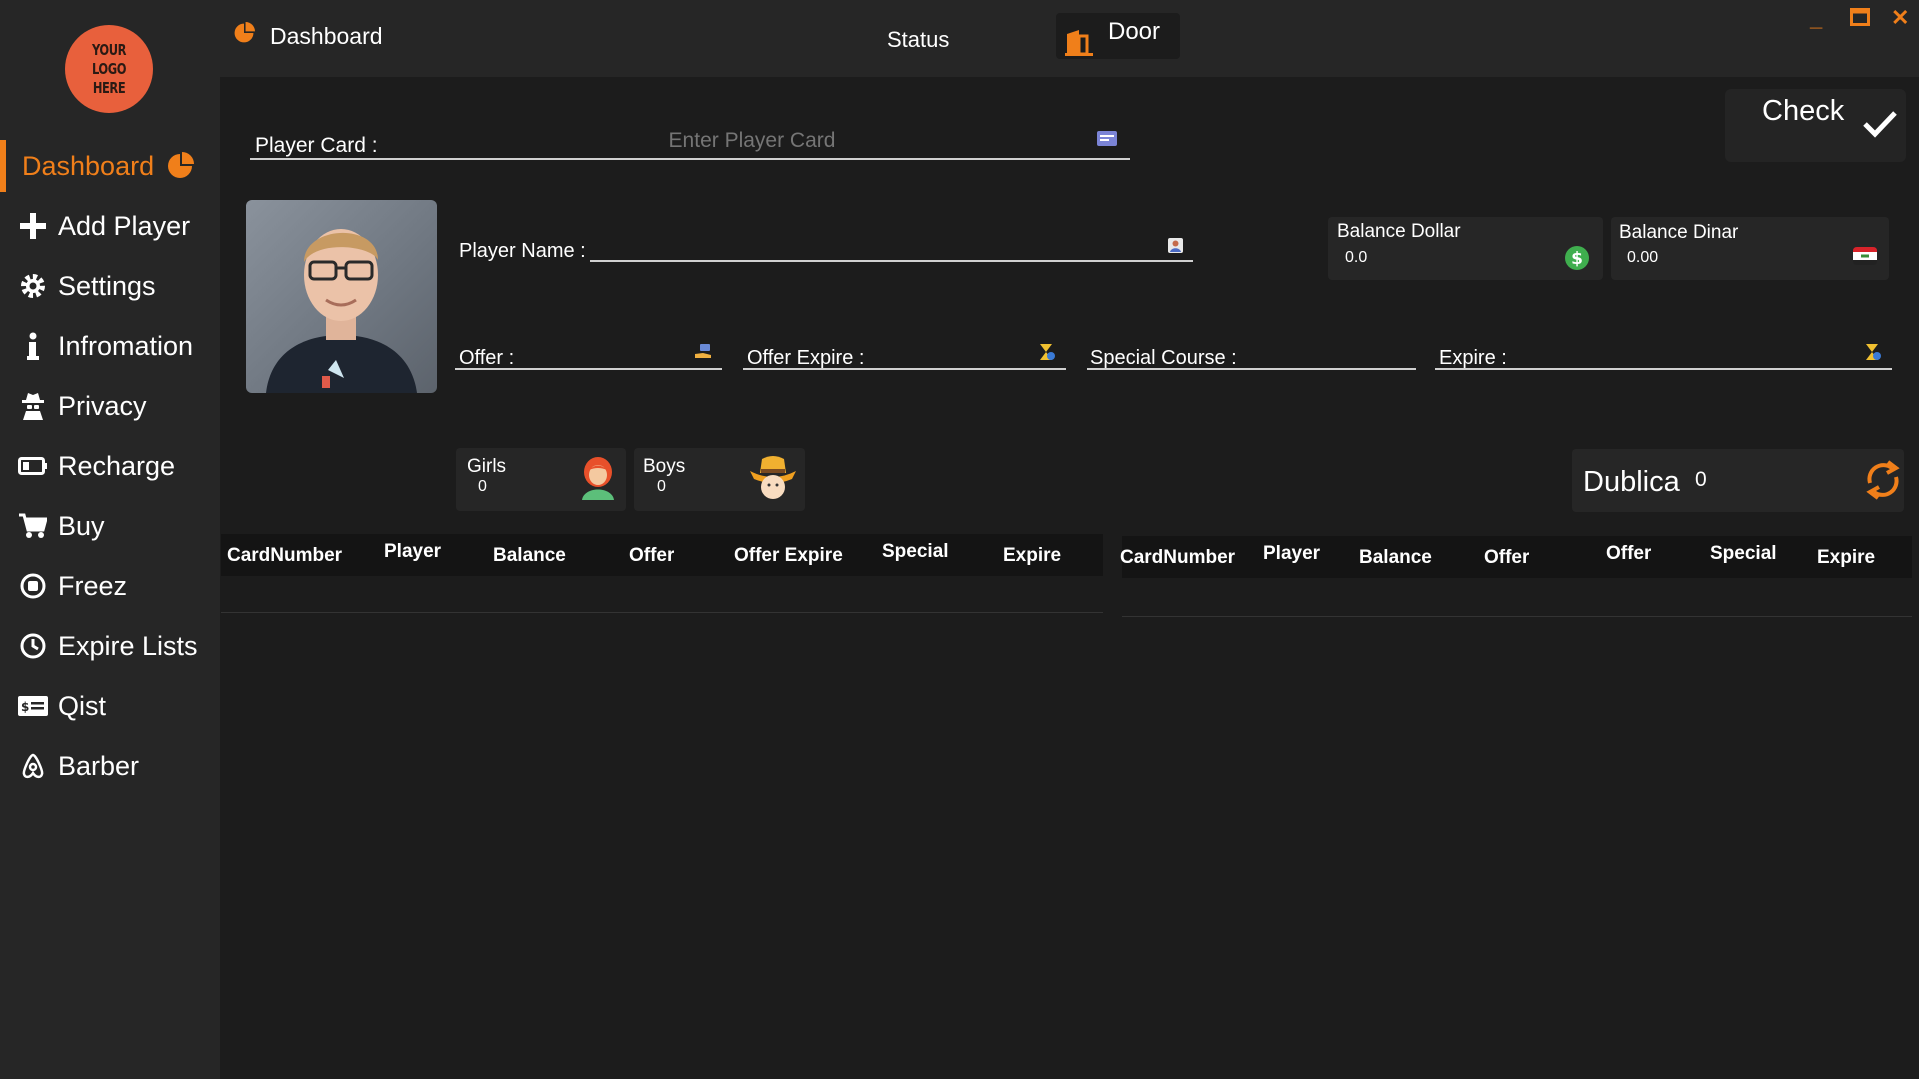  What do you see at coordinates (33, 226) in the screenshot?
I see `plus-icon` at bounding box center [33, 226].